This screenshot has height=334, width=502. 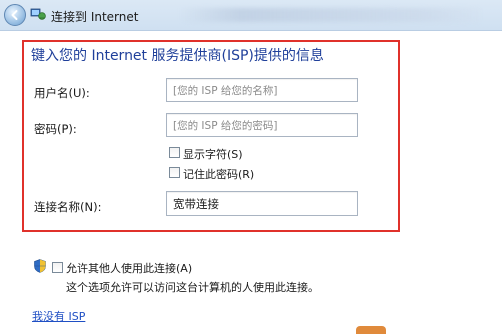 I want to click on window-title-bar: 连接到 Internet, so click(x=251, y=15).